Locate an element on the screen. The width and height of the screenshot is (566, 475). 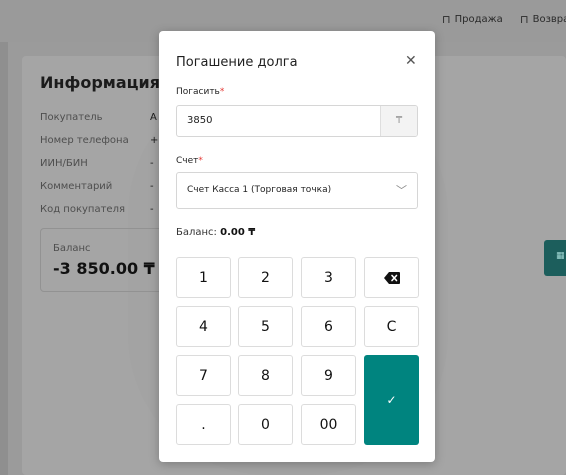
key-3: 3 is located at coordinates (328, 277).